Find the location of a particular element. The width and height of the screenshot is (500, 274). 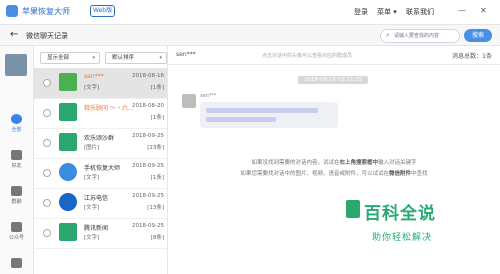

contact-name: 腾讯新闻 is located at coordinates (96, 228).